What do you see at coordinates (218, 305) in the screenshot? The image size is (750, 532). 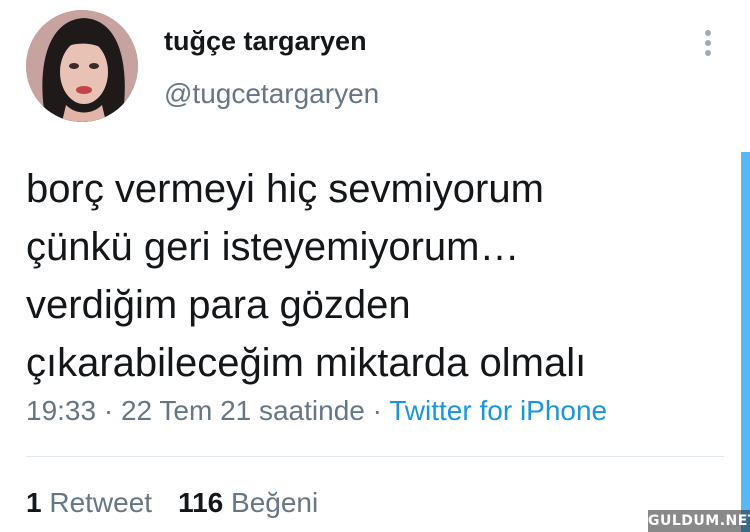 I see `tweet-text-line: verdiğim para gözden` at bounding box center [218, 305].